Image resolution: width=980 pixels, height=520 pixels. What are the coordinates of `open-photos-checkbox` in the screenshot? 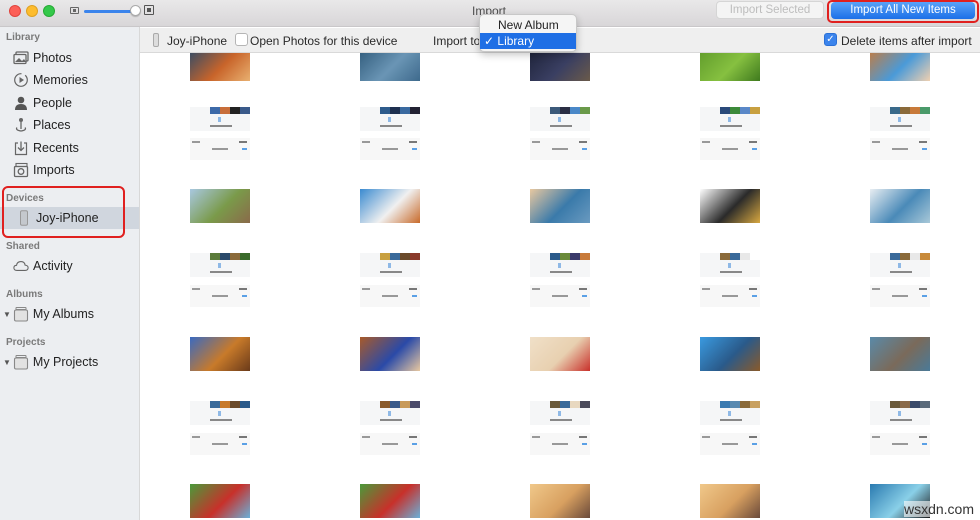 It's located at (241, 39).